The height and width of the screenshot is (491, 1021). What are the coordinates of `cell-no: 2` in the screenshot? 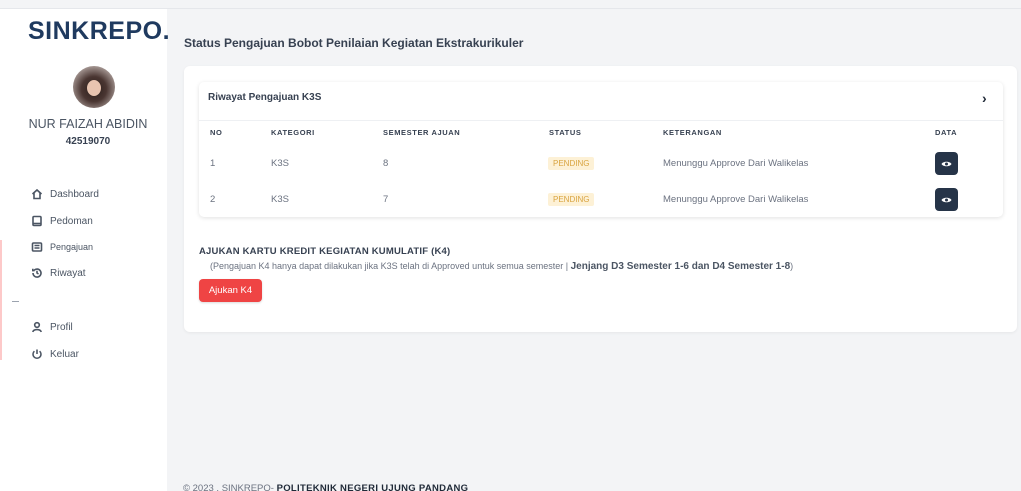 It's located at (213, 199).